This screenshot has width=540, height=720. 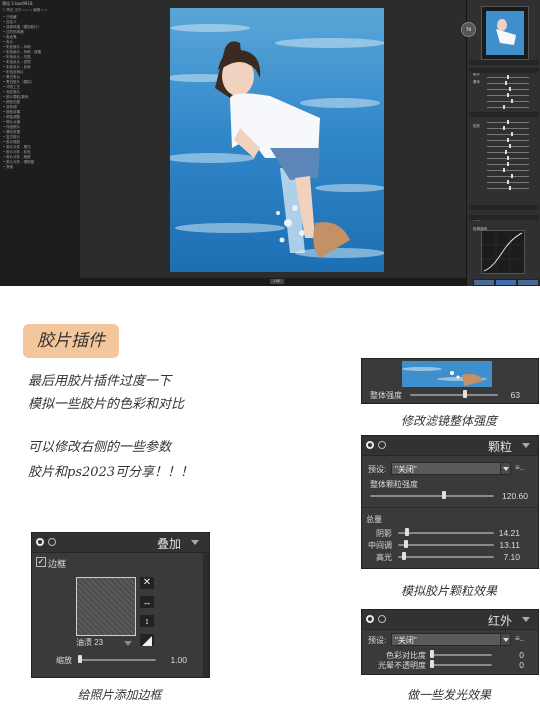 I want to click on divider, so click(x=450, y=507).